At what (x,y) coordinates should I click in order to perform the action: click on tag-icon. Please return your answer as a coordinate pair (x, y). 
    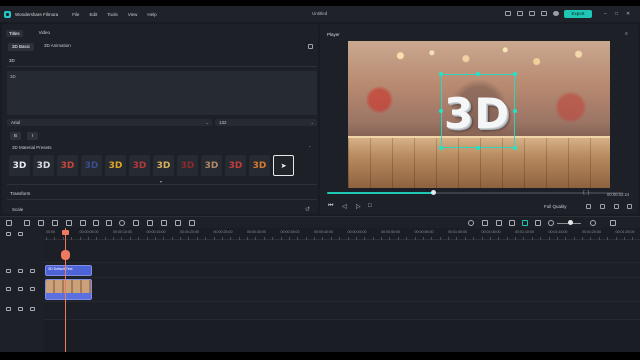
    Looking at the image, I should click on (96, 223).